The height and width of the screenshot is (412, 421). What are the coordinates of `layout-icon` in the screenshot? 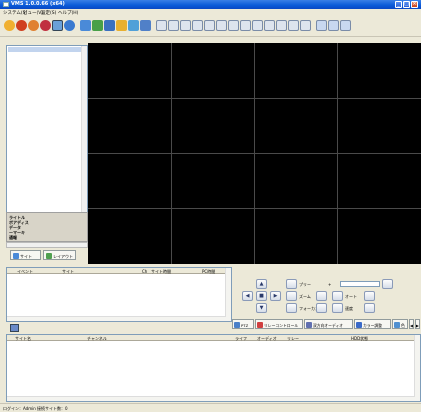 It's located at (145, 25).